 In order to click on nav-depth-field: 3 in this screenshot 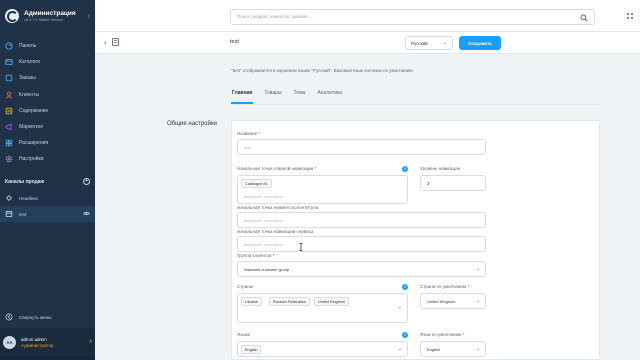, I will do `click(453, 183)`.